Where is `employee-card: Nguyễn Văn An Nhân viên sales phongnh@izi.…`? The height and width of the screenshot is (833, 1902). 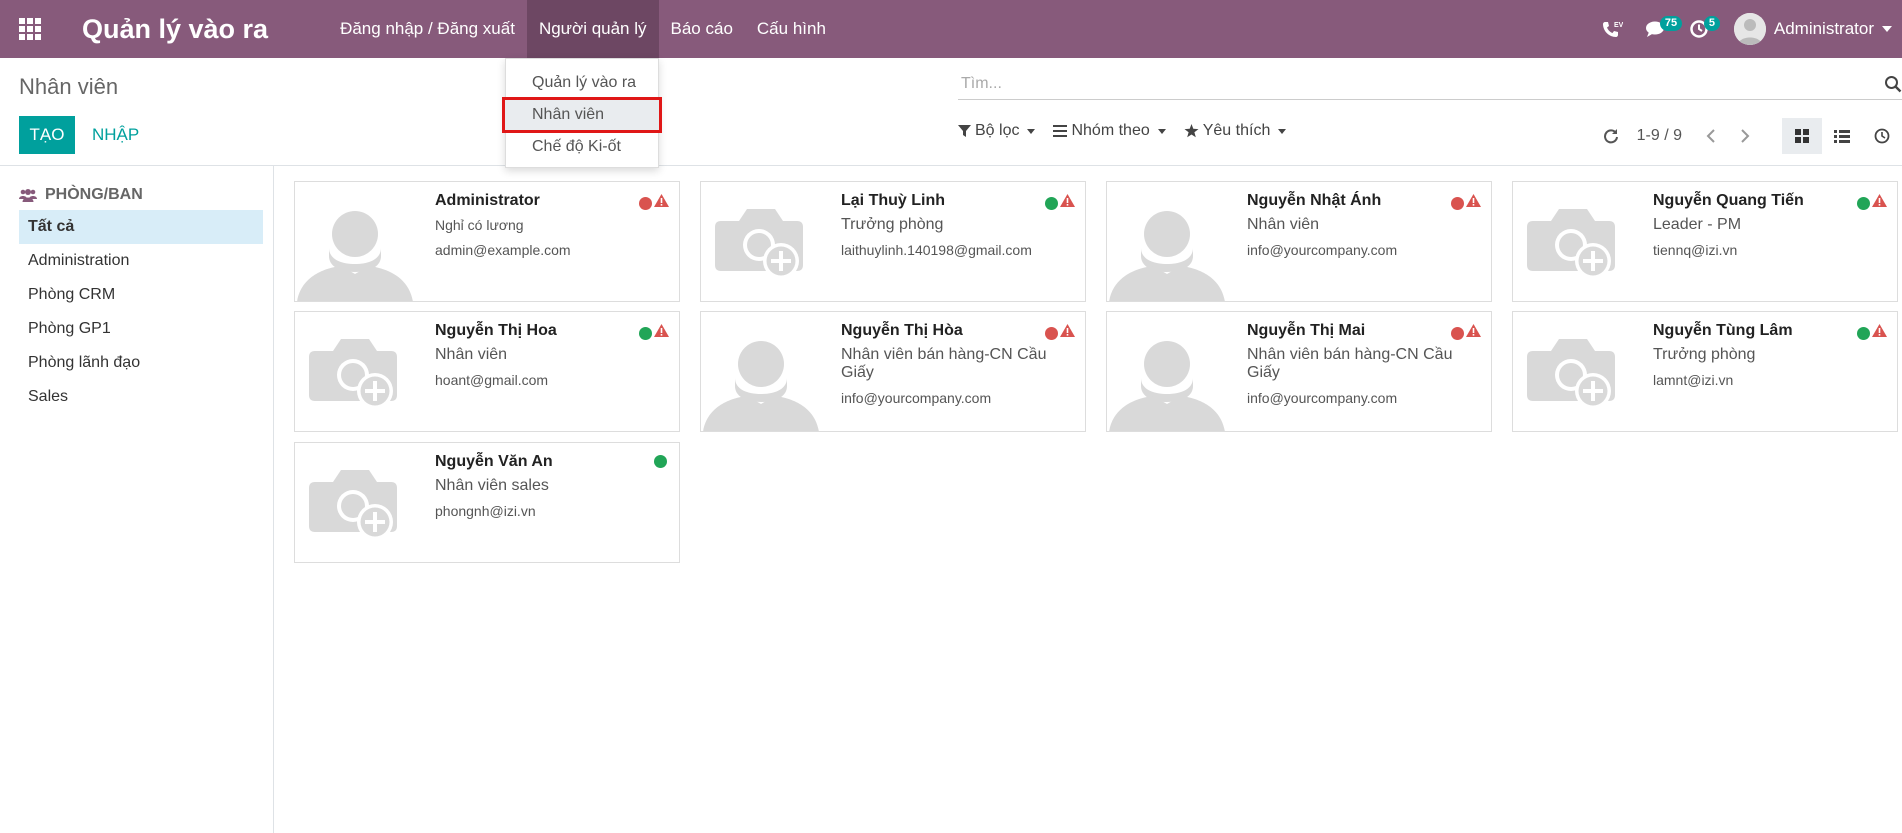
employee-card: Nguyễn Văn An Nhân viên sales phongnh@izi.… is located at coordinates (487, 502).